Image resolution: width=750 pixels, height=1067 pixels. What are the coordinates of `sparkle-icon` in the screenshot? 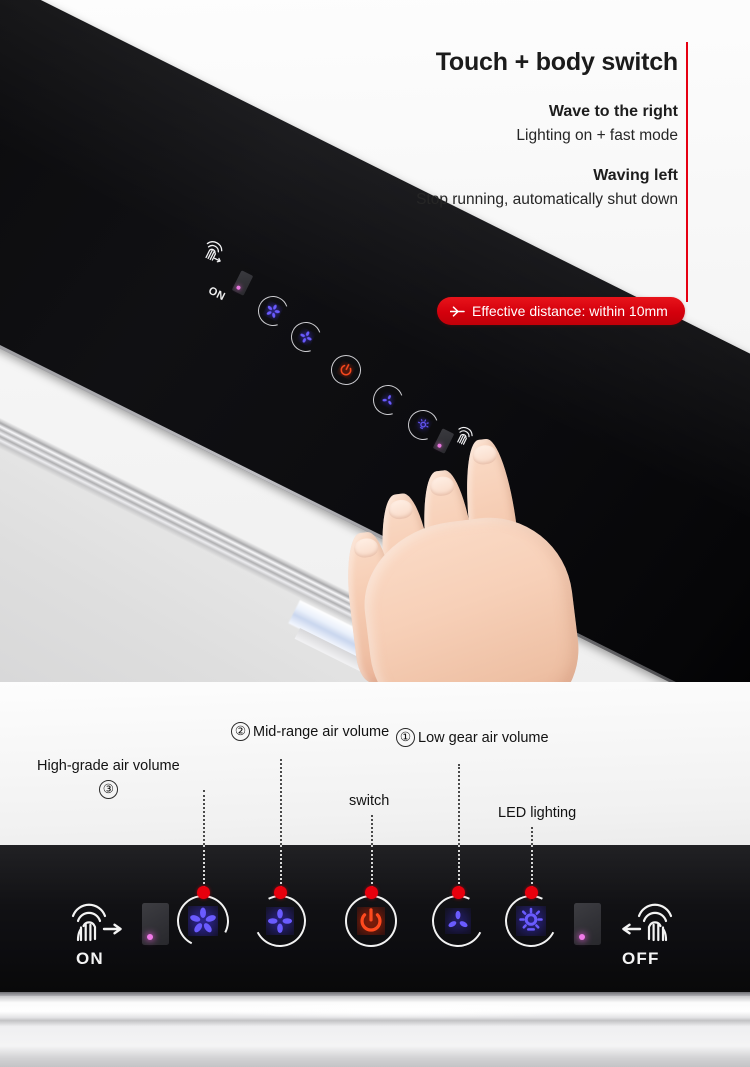 It's located at (457, 311).